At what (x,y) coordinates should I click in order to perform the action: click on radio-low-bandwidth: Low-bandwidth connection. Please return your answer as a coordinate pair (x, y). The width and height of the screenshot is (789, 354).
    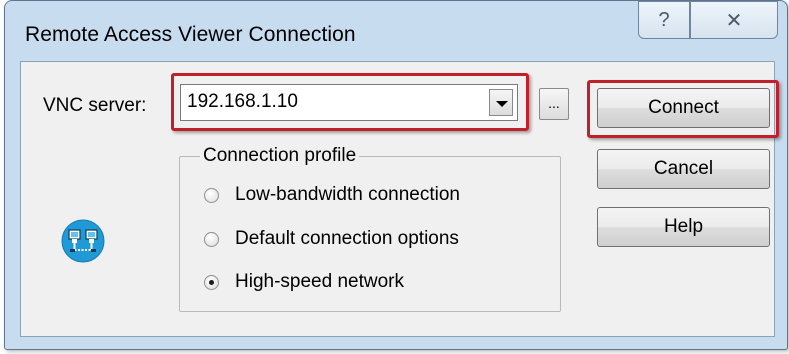
    Looking at the image, I should click on (332, 195).